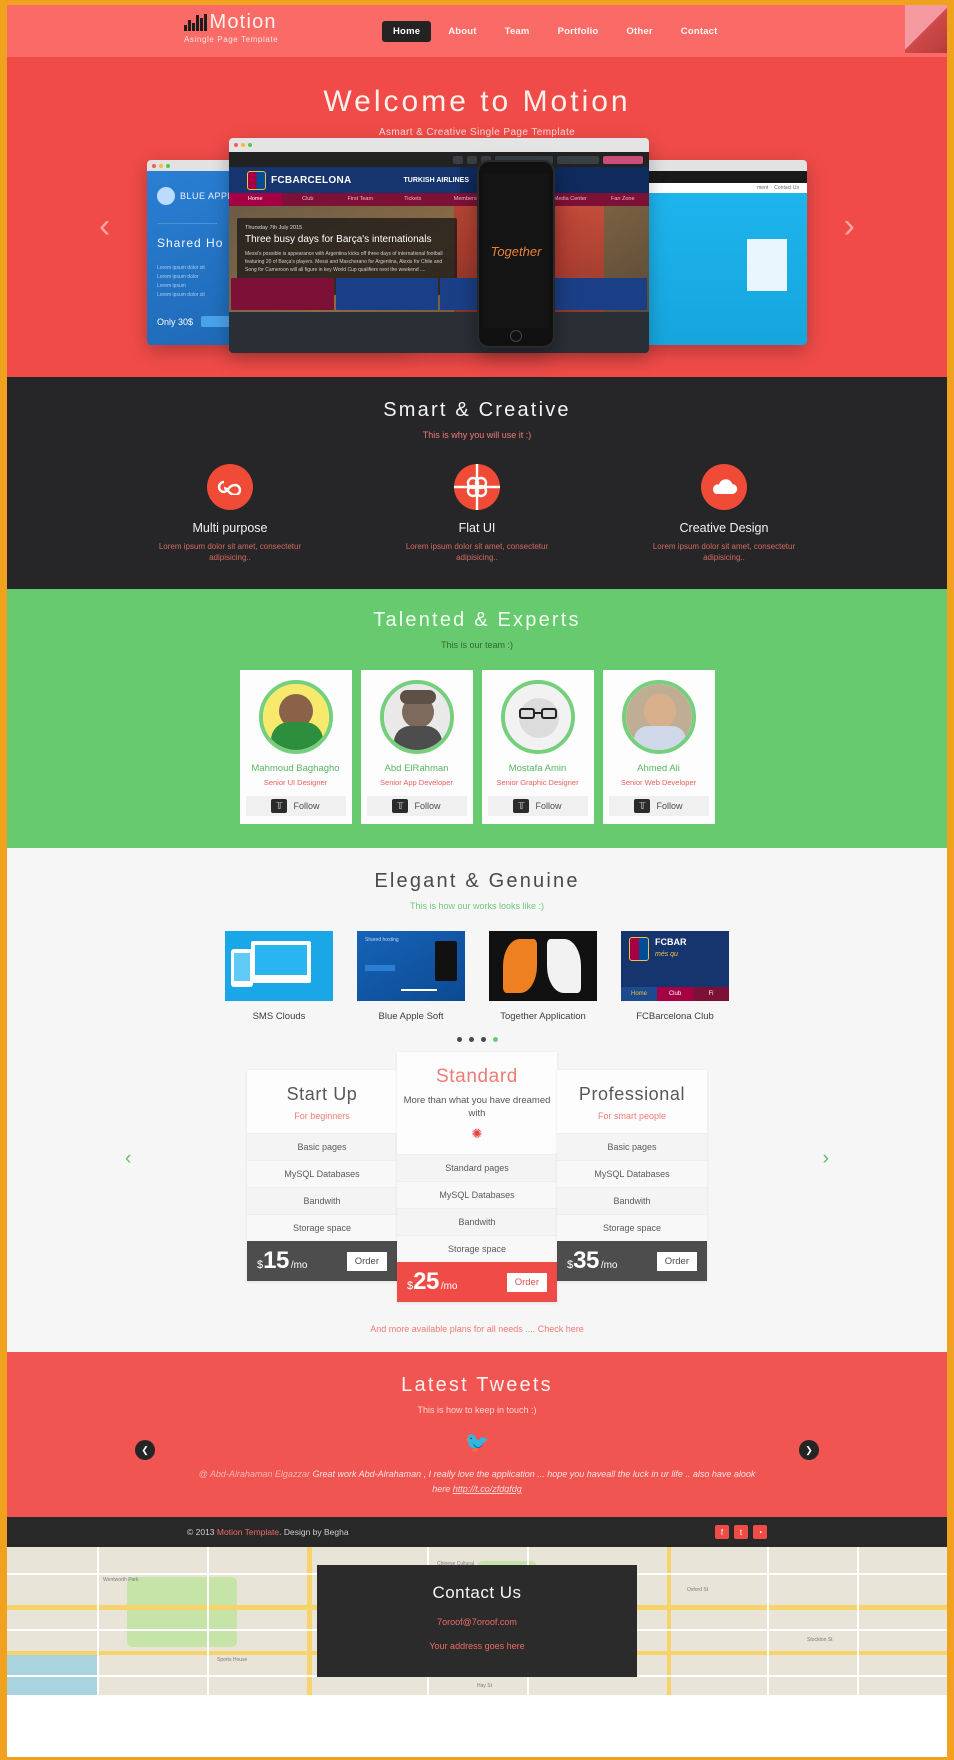  I want to click on tweet-handle: @ Abd-Alrahaman Elgazzar, so click(254, 1474).